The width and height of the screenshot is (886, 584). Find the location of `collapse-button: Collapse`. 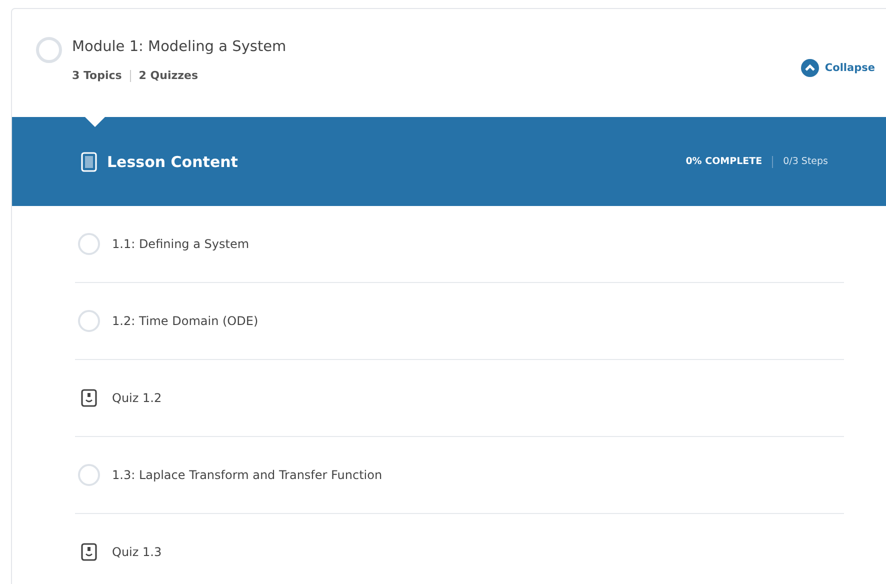

collapse-button: Collapse is located at coordinates (837, 68).